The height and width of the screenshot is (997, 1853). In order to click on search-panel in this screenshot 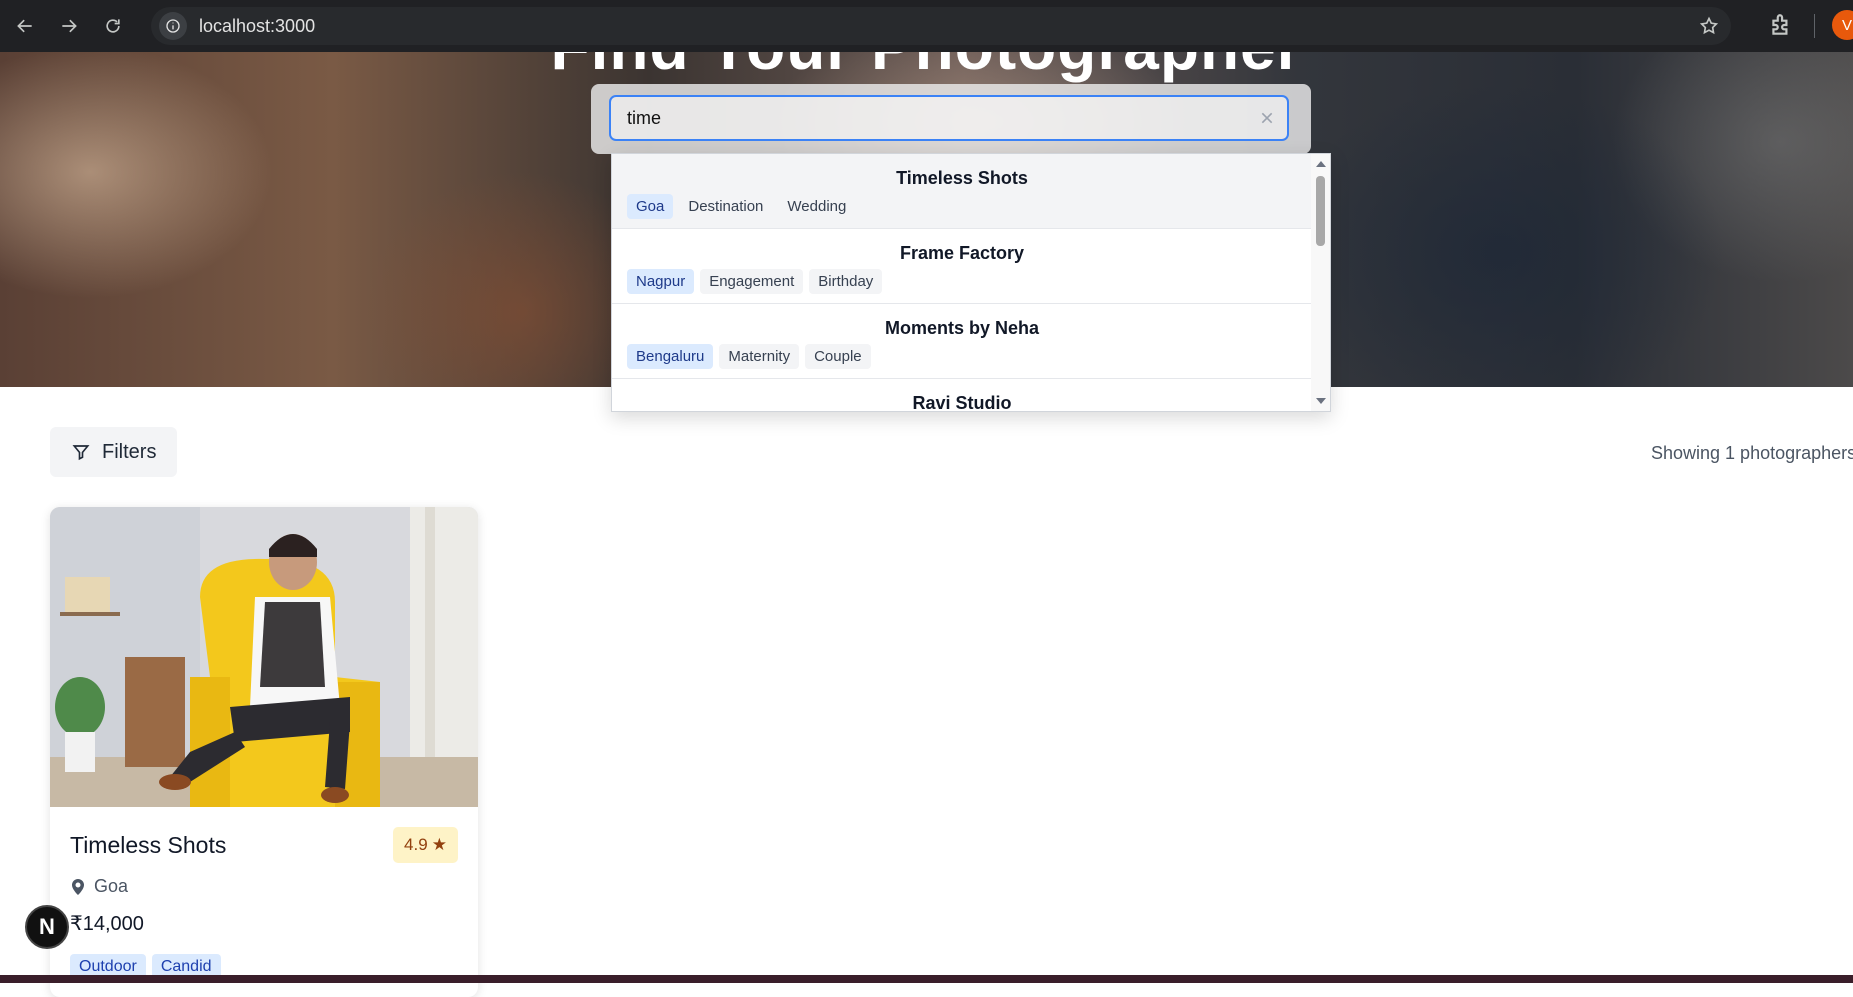, I will do `click(951, 119)`.